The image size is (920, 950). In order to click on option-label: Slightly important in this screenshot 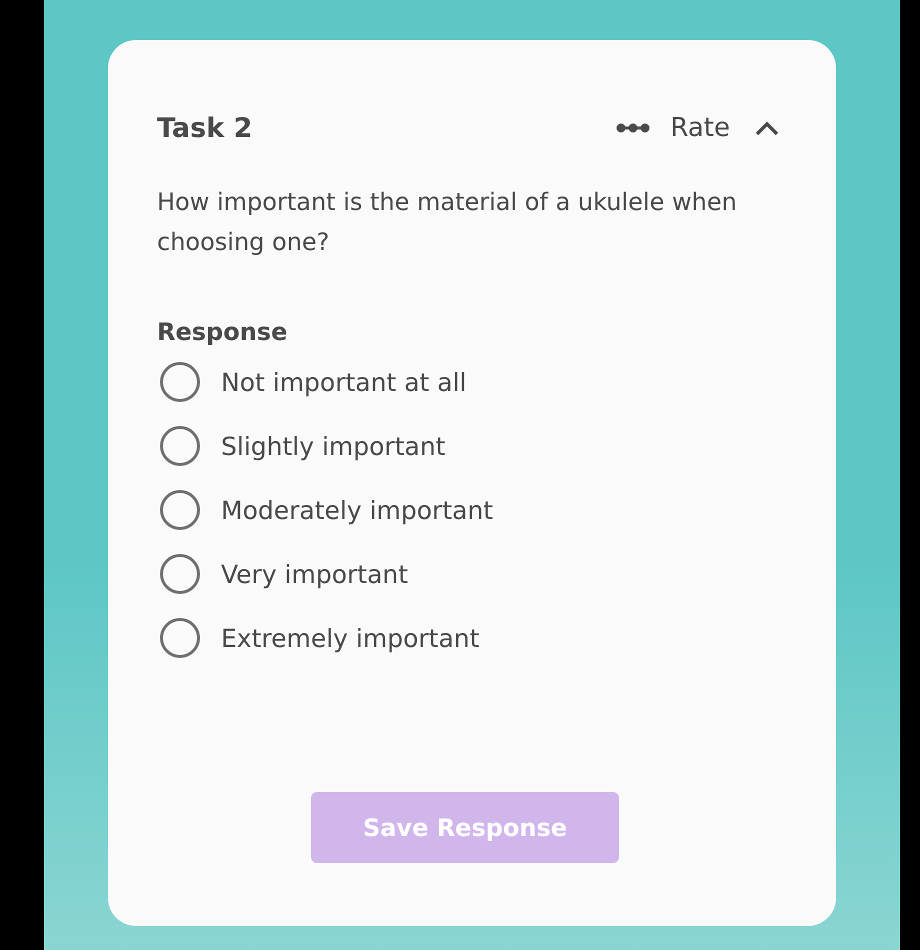, I will do `click(333, 446)`.